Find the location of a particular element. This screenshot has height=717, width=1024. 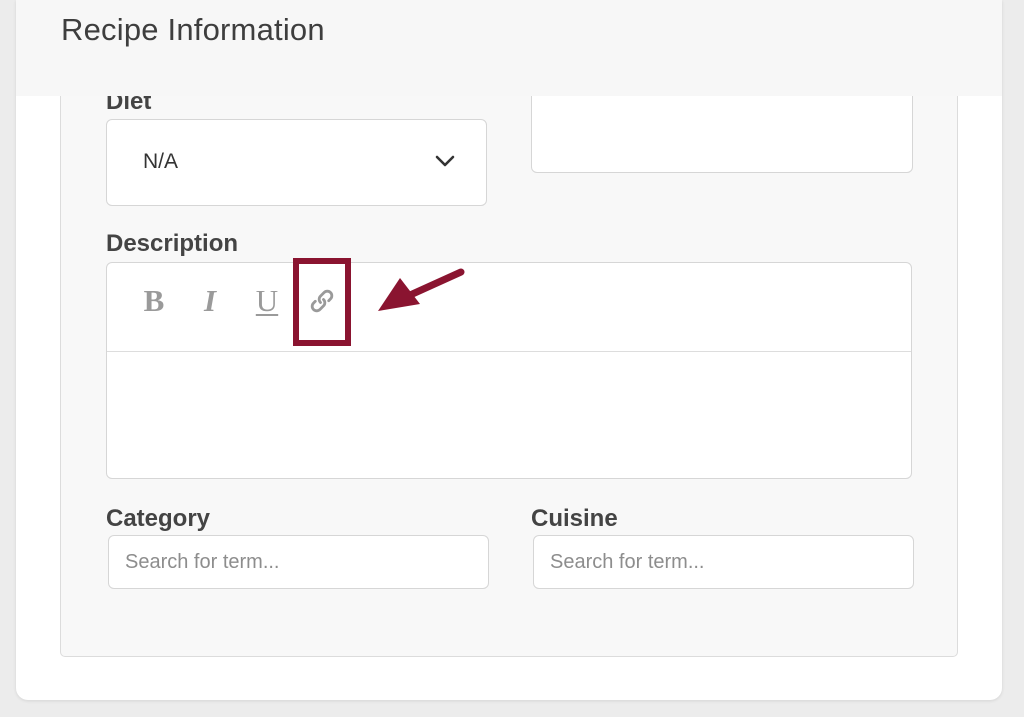

category-search-input is located at coordinates (298, 562).